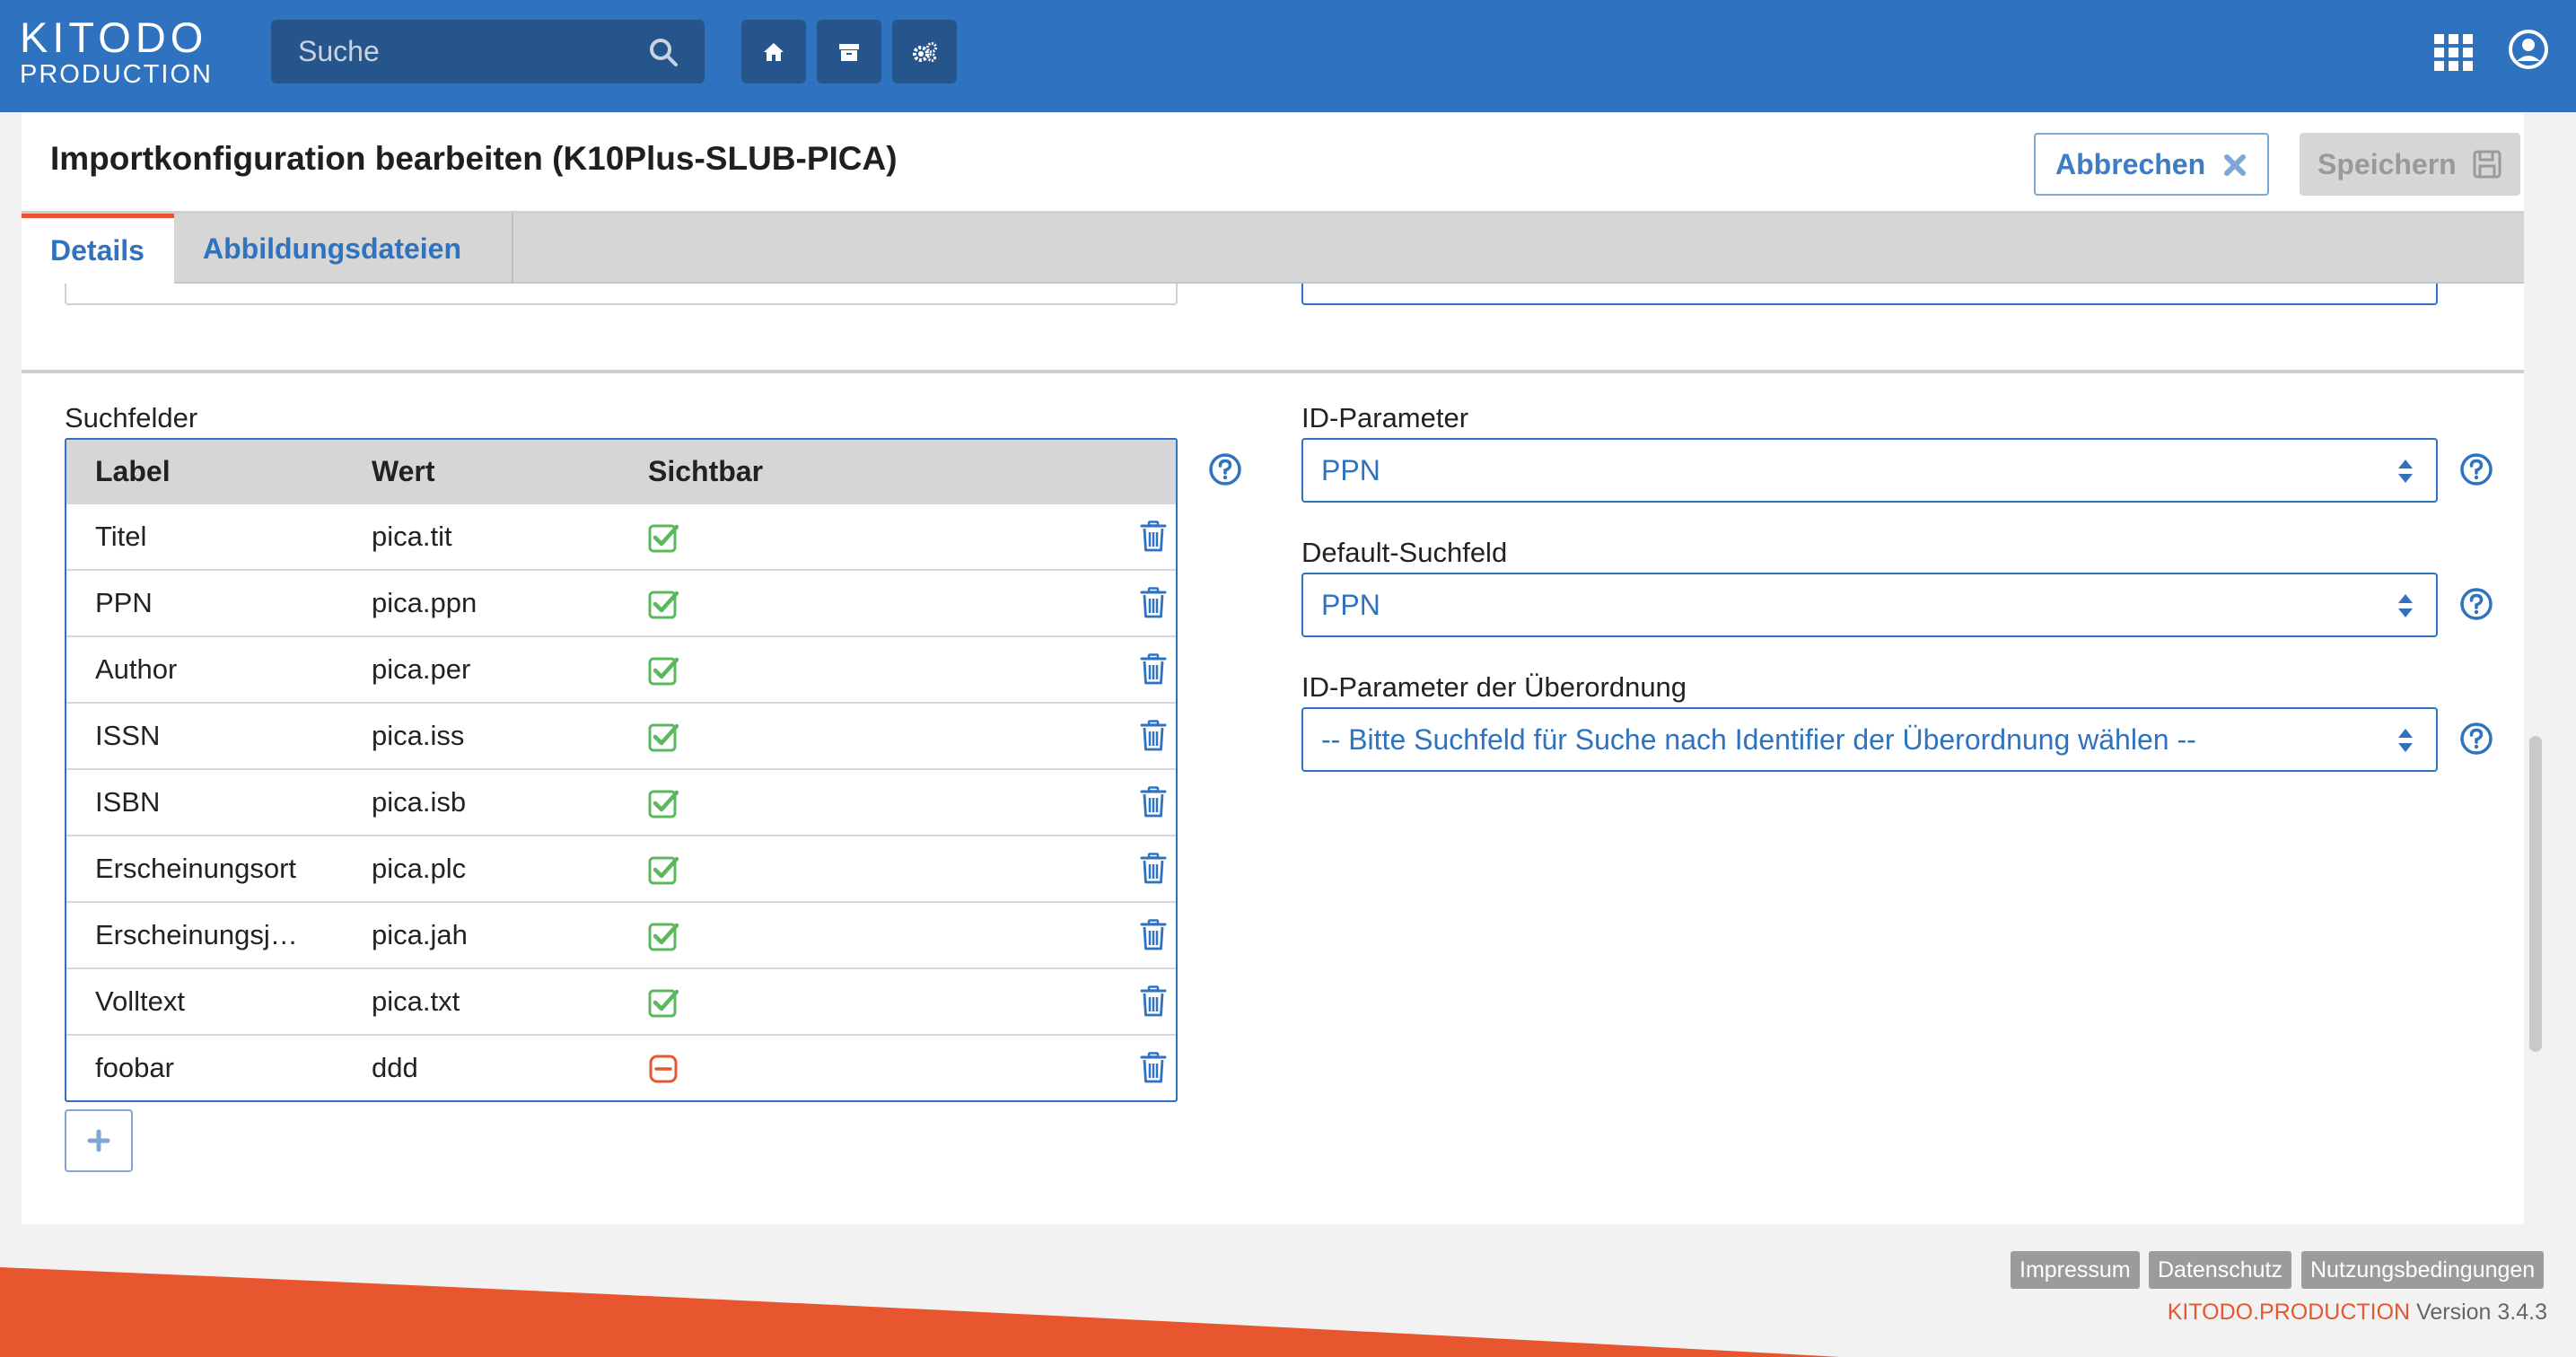 The height and width of the screenshot is (1357, 2576). Describe the element at coordinates (127, 737) in the screenshot. I see `row-label: ISSN` at that location.